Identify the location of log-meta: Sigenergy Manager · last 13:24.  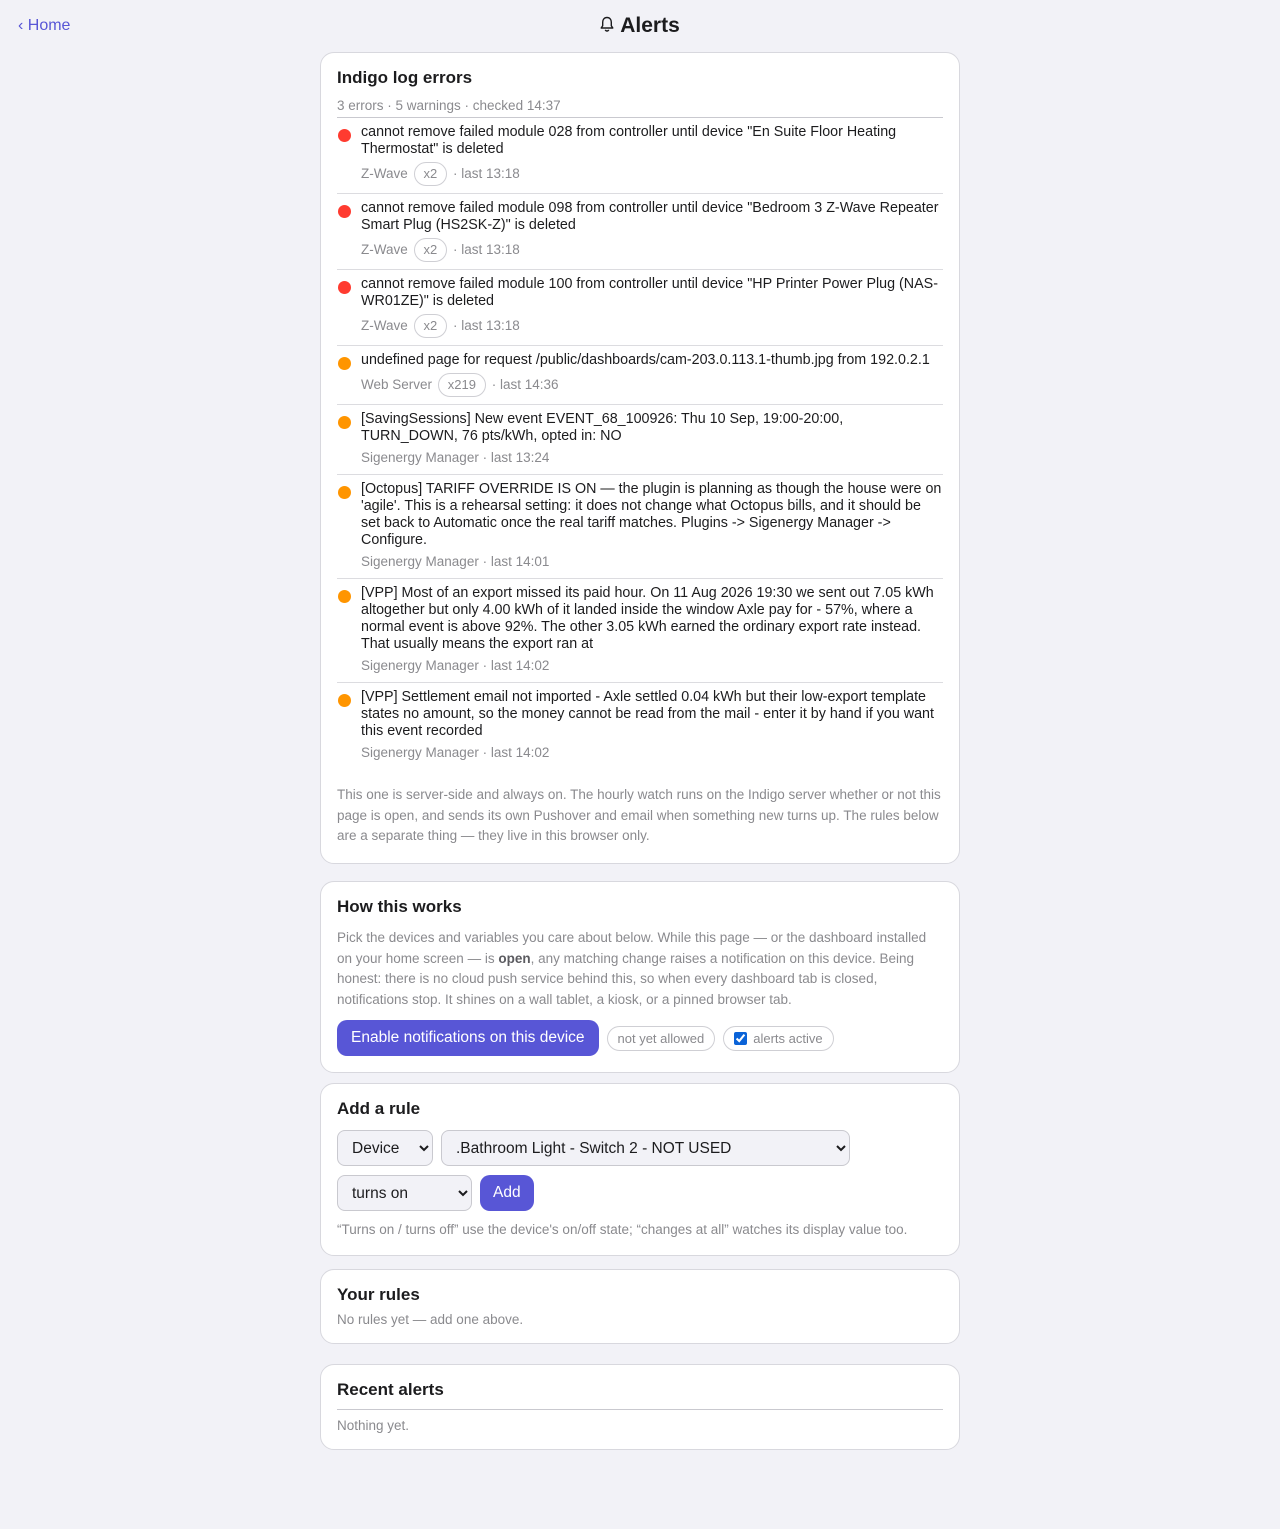
(652, 458).